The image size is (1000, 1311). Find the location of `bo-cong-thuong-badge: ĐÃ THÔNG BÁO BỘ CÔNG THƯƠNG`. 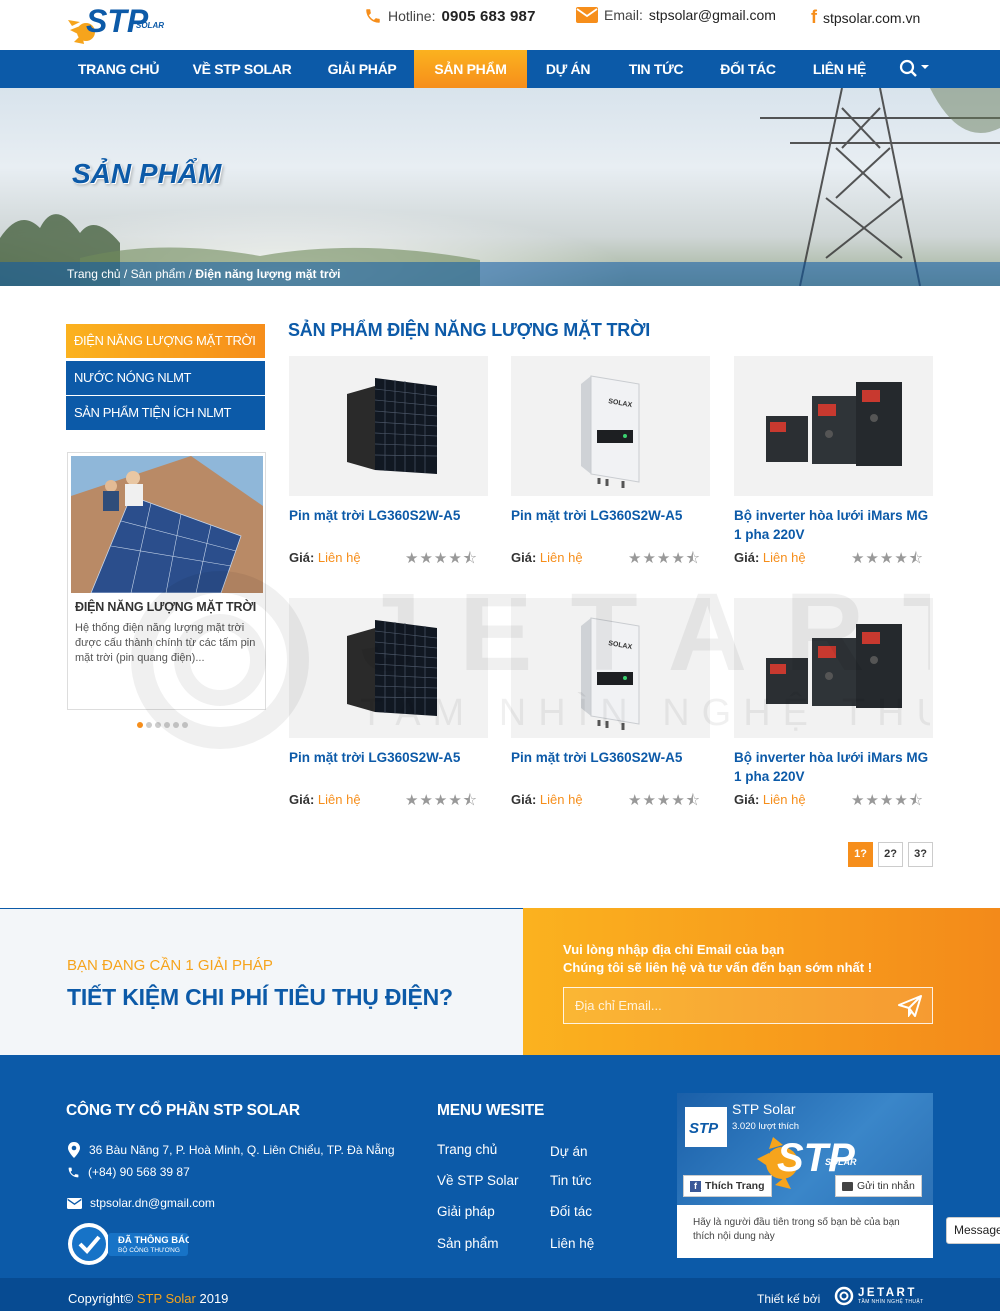

bo-cong-thuong-badge: ĐÃ THÔNG BÁO BỘ CÔNG THƯƠNG is located at coordinates (129, 1244).